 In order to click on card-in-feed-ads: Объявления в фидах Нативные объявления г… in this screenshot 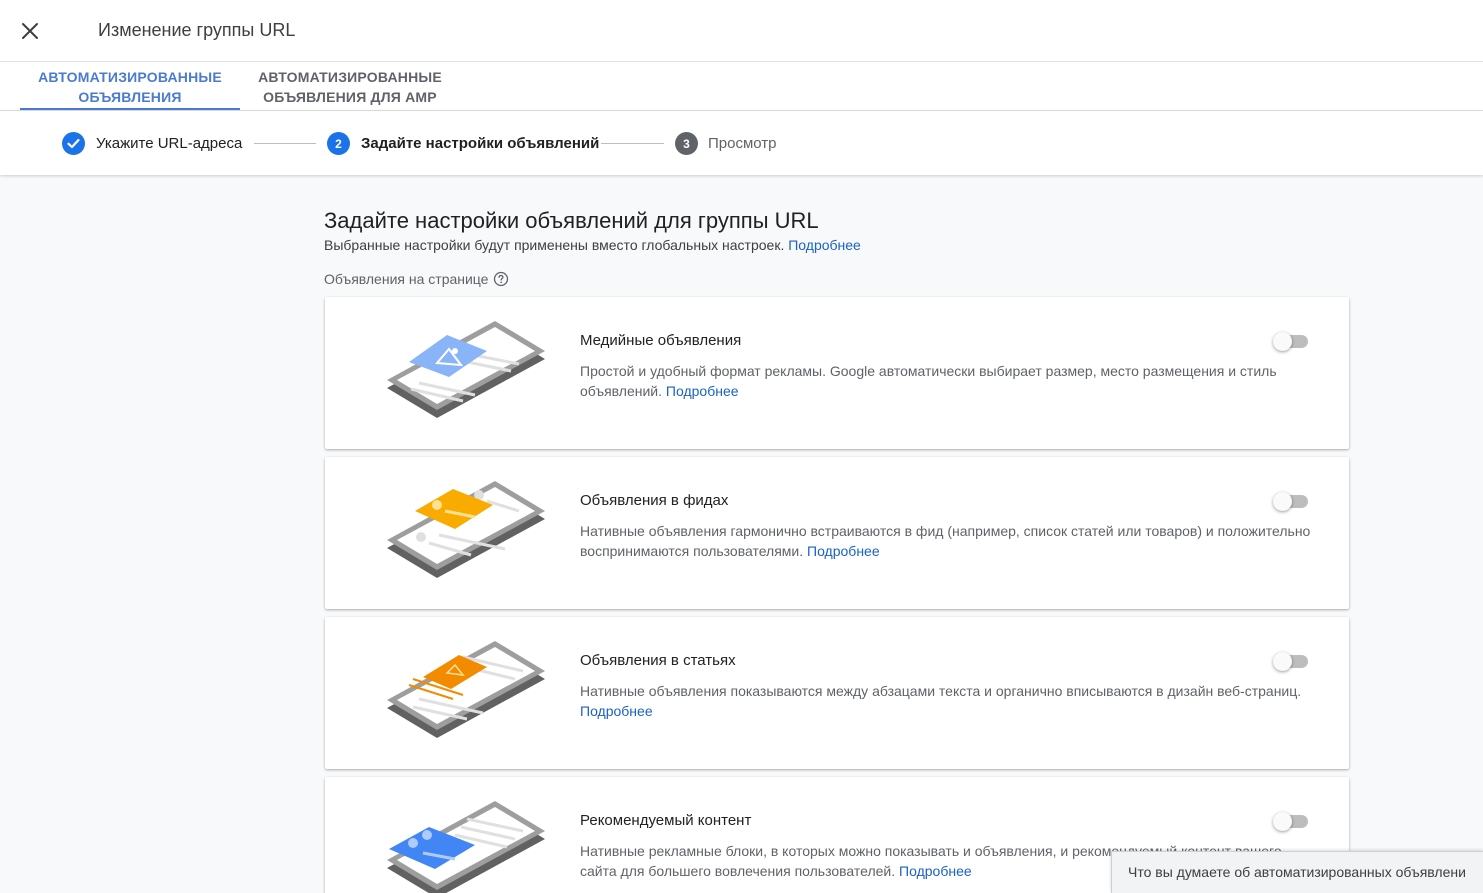, I will do `click(837, 533)`.